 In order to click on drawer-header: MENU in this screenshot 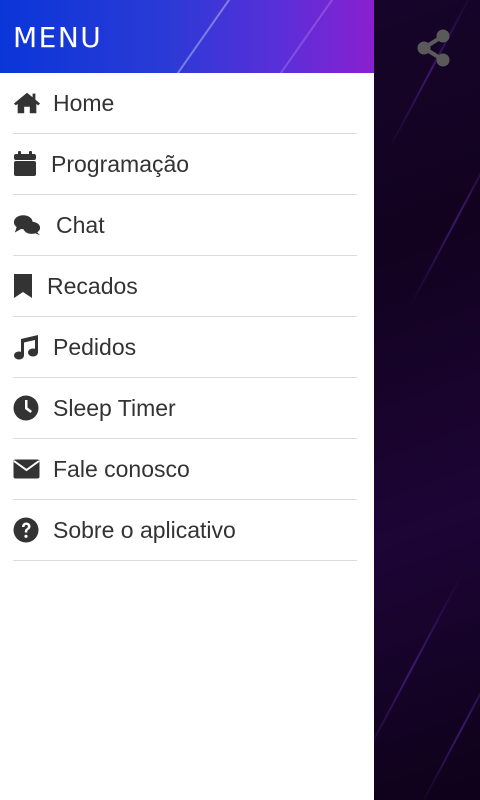, I will do `click(187, 36)`.